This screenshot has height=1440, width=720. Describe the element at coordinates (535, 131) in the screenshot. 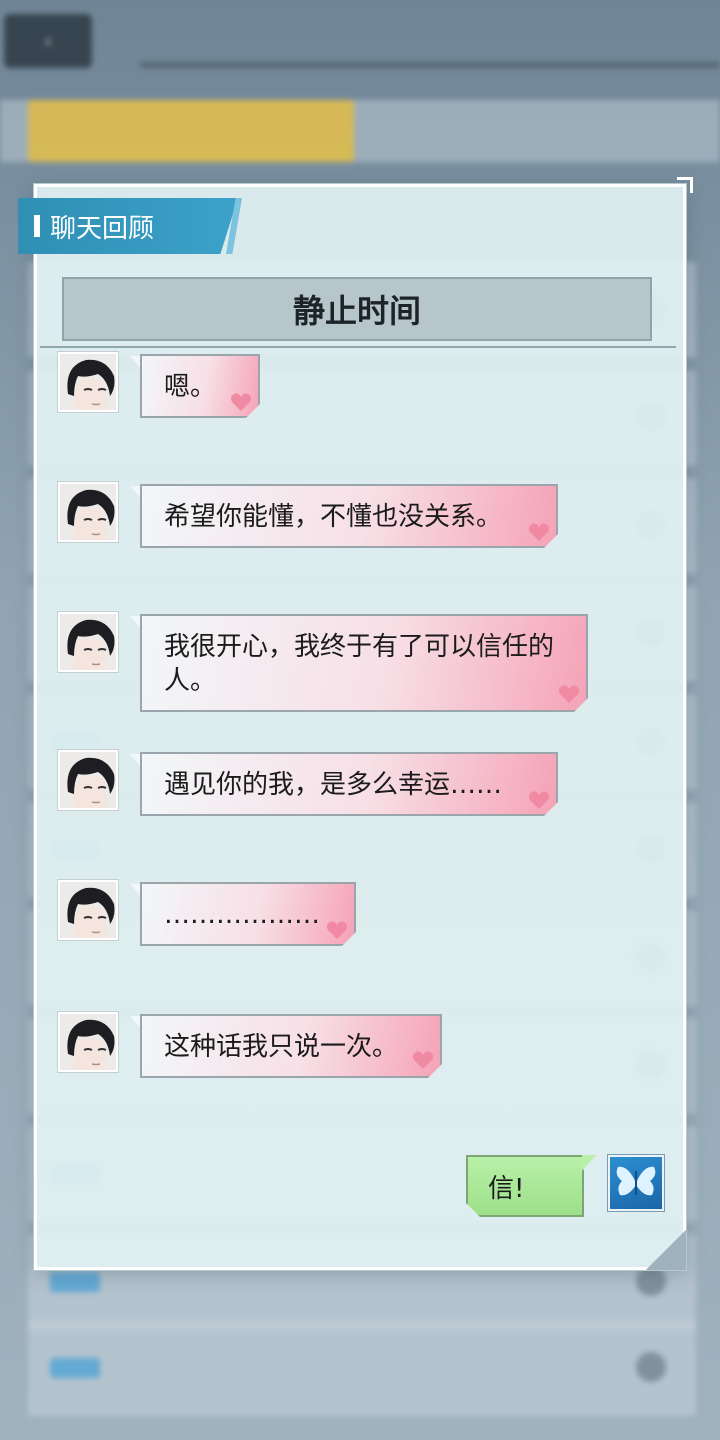

I see `background-tab` at that location.